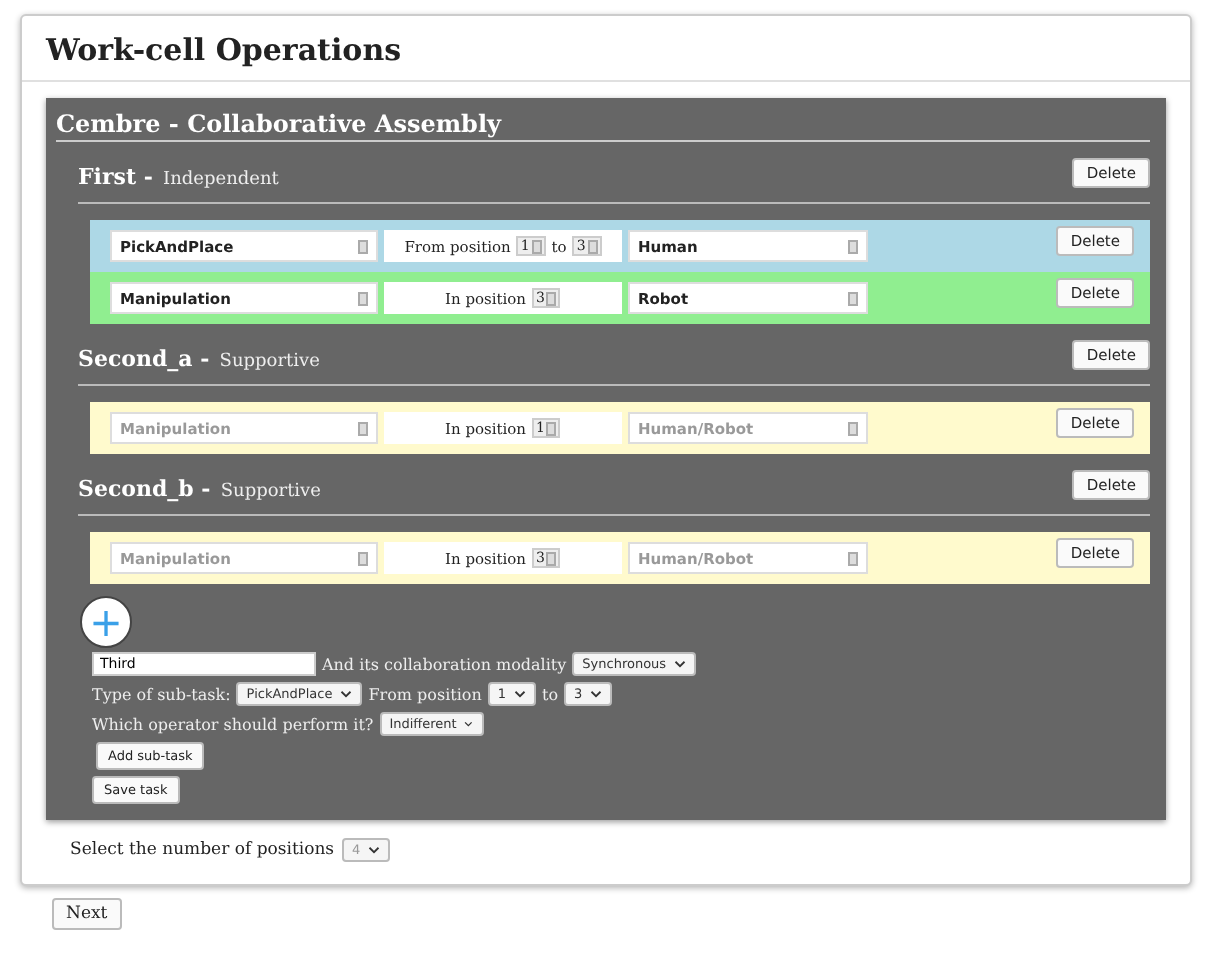 This screenshot has height=974, width=1212. I want to click on task-title: First - Independent, so click(178, 177).